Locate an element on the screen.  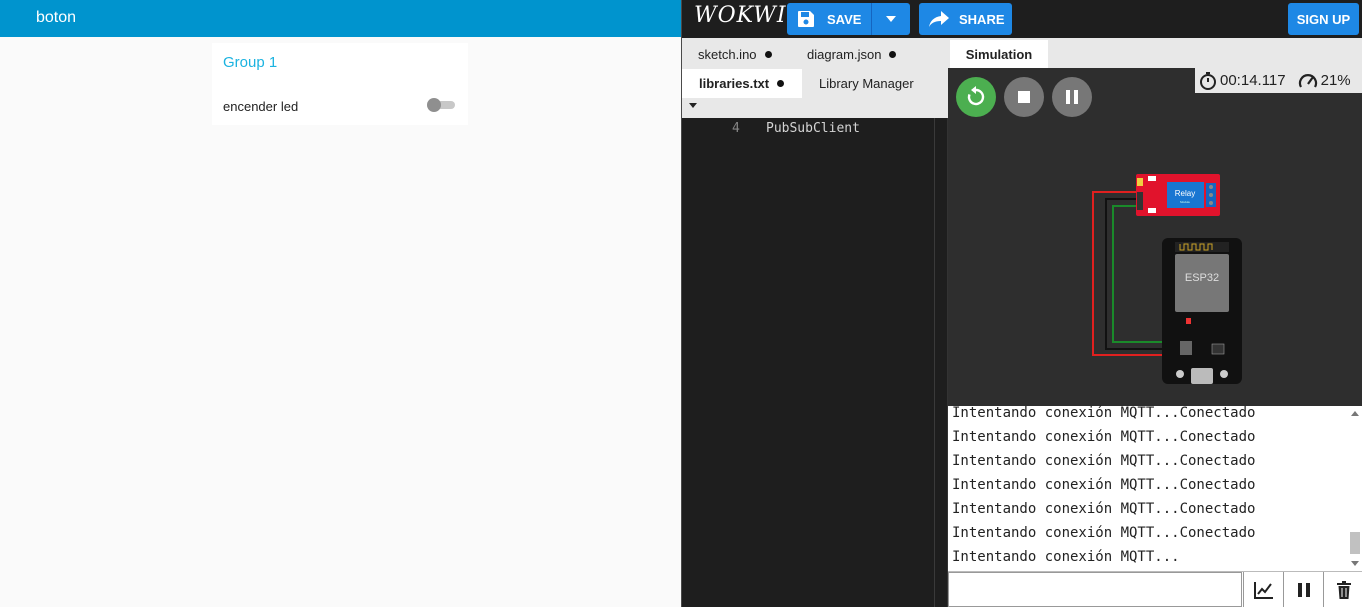
serial-plotter-button is located at coordinates (1263, 589).